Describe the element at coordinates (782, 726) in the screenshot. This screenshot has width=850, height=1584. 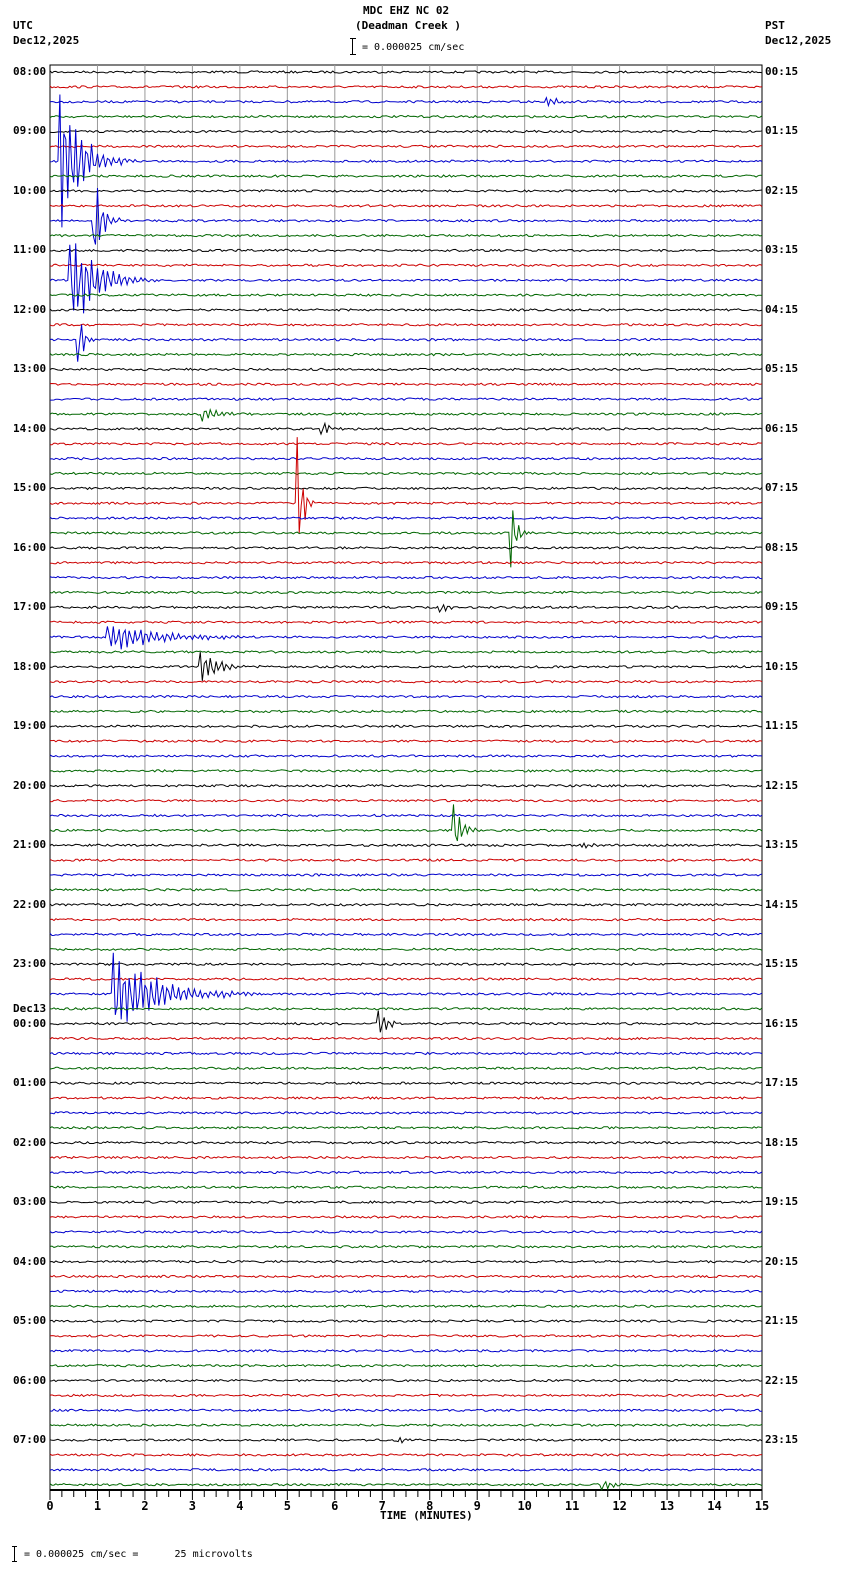
I see `pst-time-label: 11:15` at that location.